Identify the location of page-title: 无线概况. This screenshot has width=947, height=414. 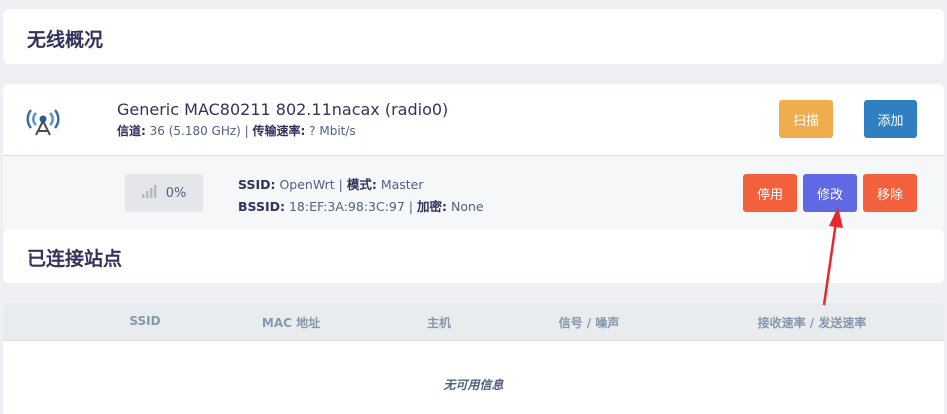
(65, 40).